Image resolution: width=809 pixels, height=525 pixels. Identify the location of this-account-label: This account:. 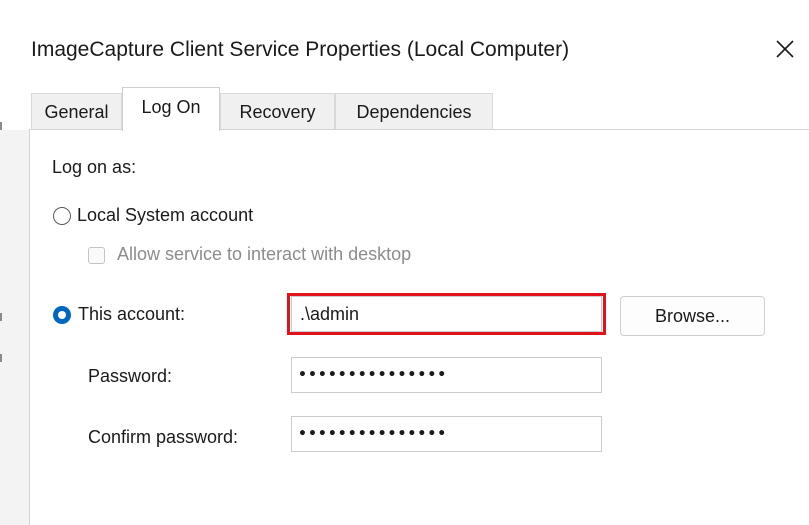
(131, 314).